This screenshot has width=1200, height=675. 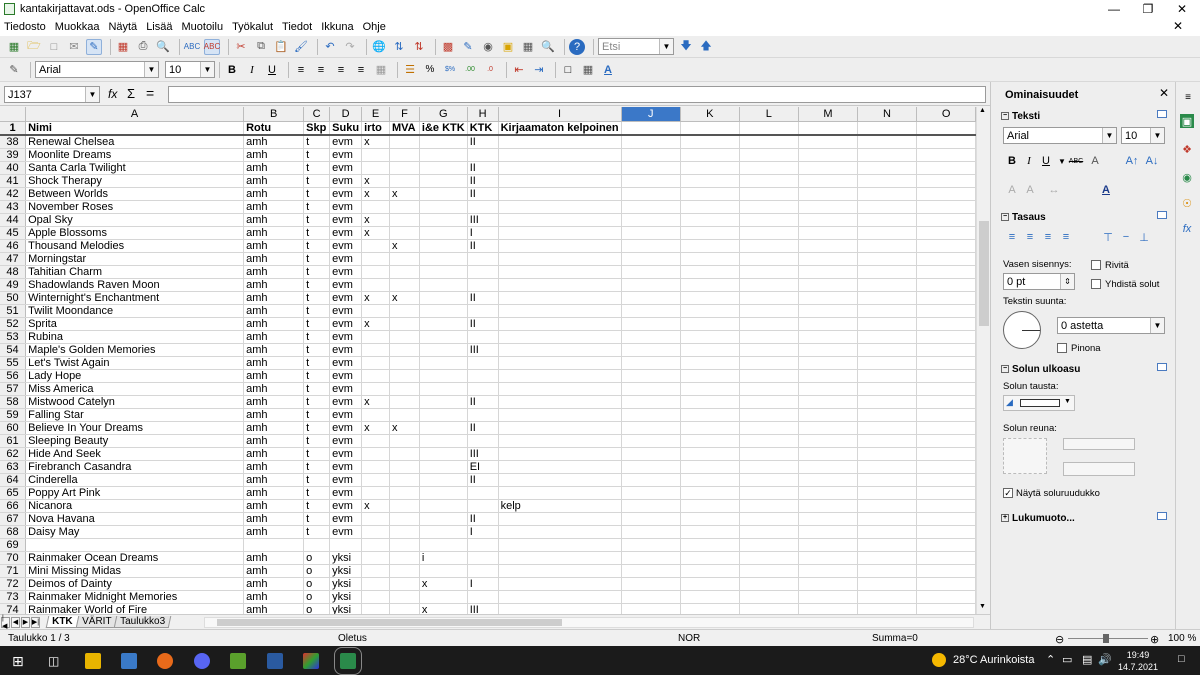 What do you see at coordinates (25, 622) in the screenshot?
I see `next-sheet-icon: ▶` at bounding box center [25, 622].